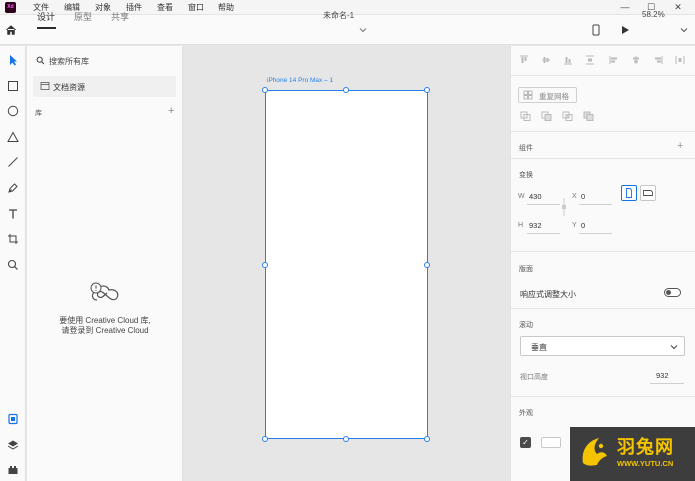  I want to click on x-input: 0, so click(583, 196).